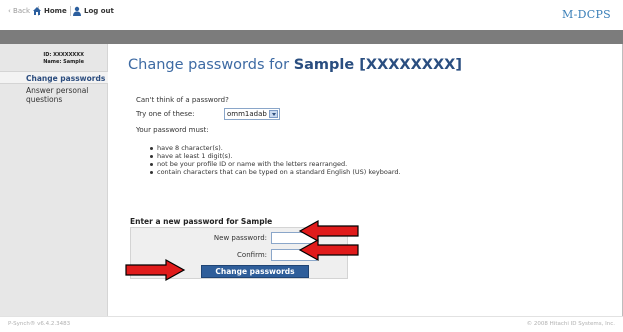 The image size is (623, 332). Describe the element at coordinates (172, 130) in the screenshot. I see `rules-intro: Your password must:` at that location.